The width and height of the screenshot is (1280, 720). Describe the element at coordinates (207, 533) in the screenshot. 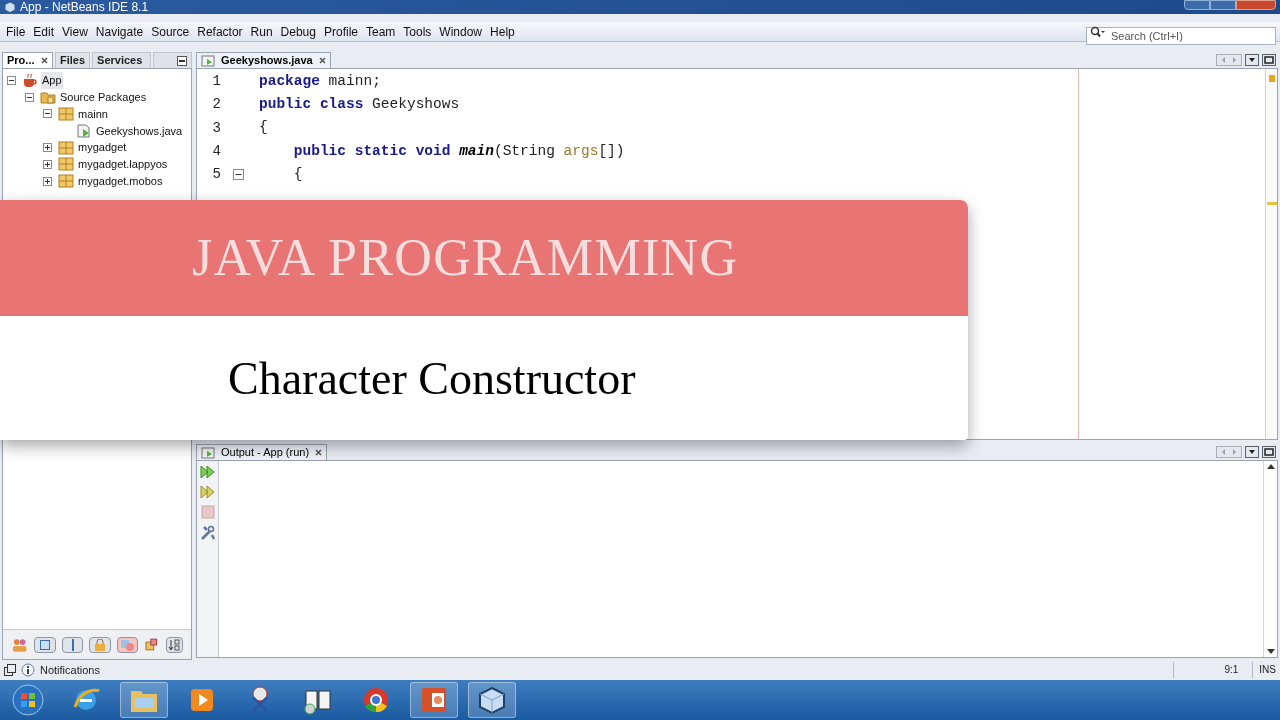

I see `wrench-icon` at that location.